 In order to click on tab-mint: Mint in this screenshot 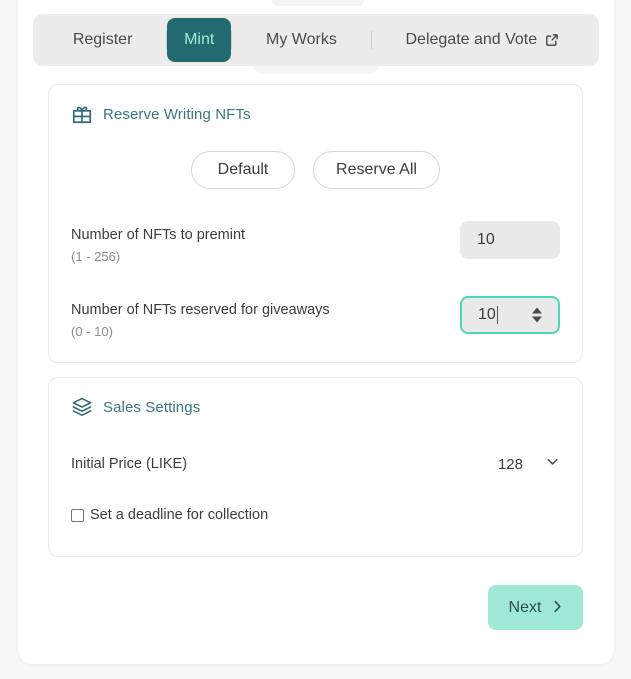, I will do `click(199, 40)`.